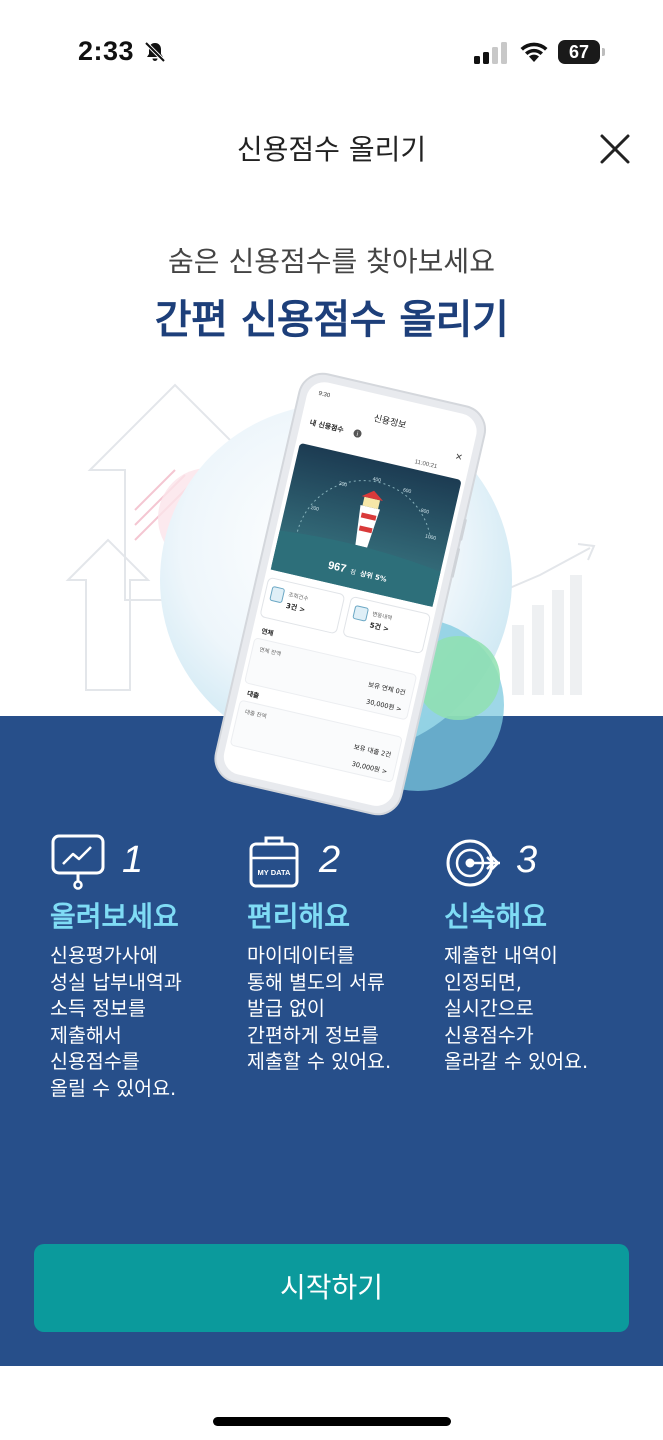  What do you see at coordinates (106, 51) in the screenshot?
I see `status-time: 2:33` at bounding box center [106, 51].